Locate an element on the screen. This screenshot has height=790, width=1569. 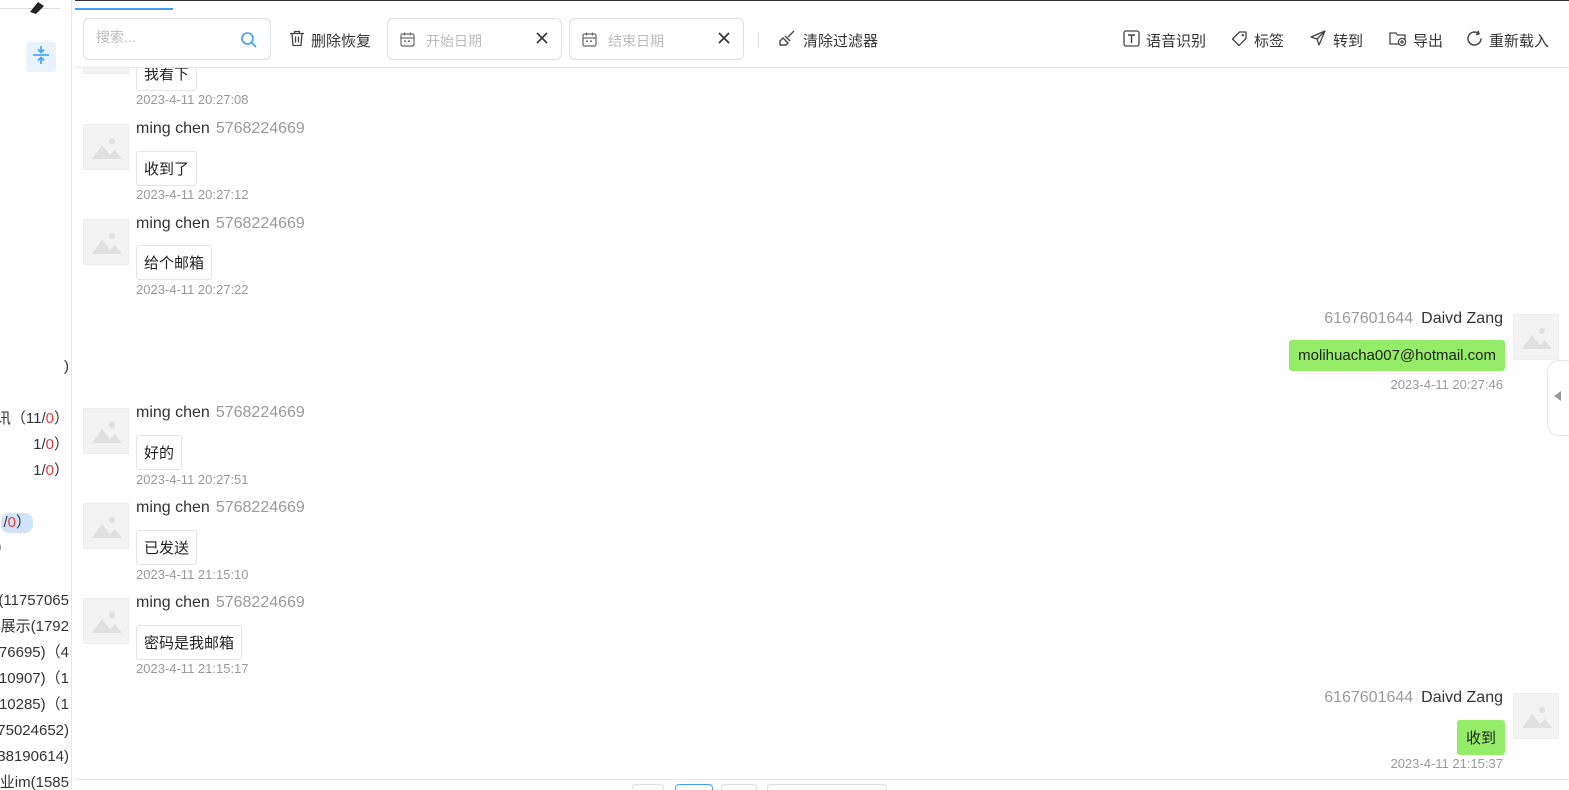
tree-item: 076695)（4 is located at coordinates (34, 653).